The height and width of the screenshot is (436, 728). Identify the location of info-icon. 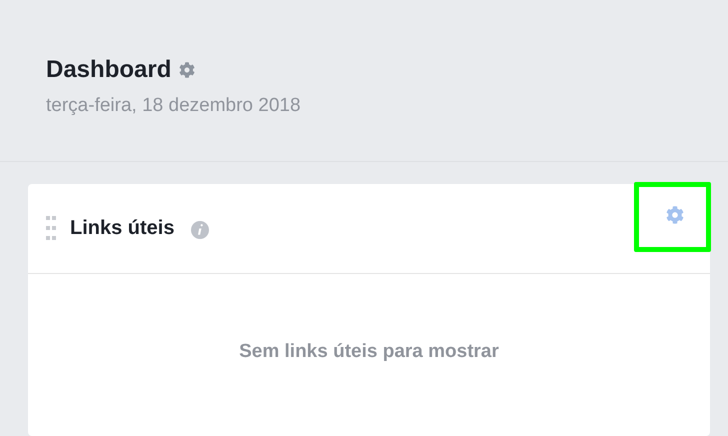
(200, 230).